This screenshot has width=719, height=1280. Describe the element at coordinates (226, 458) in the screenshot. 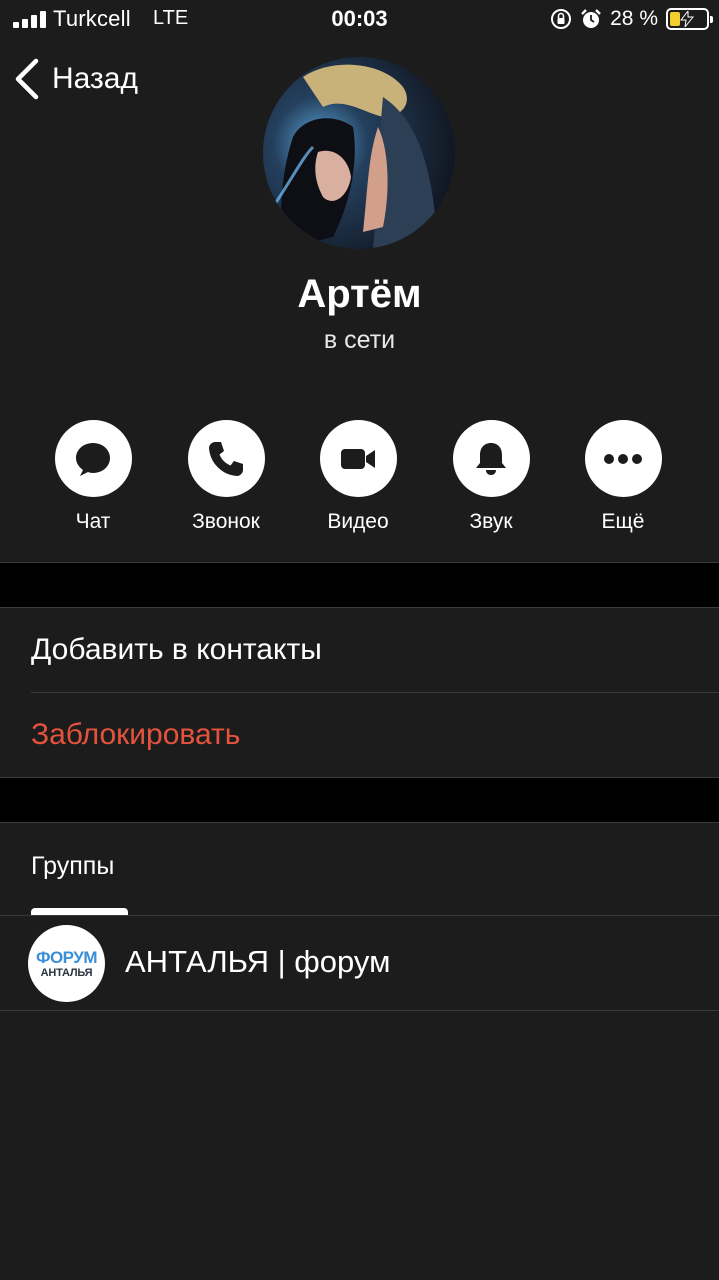

I see `phone-icon` at that location.